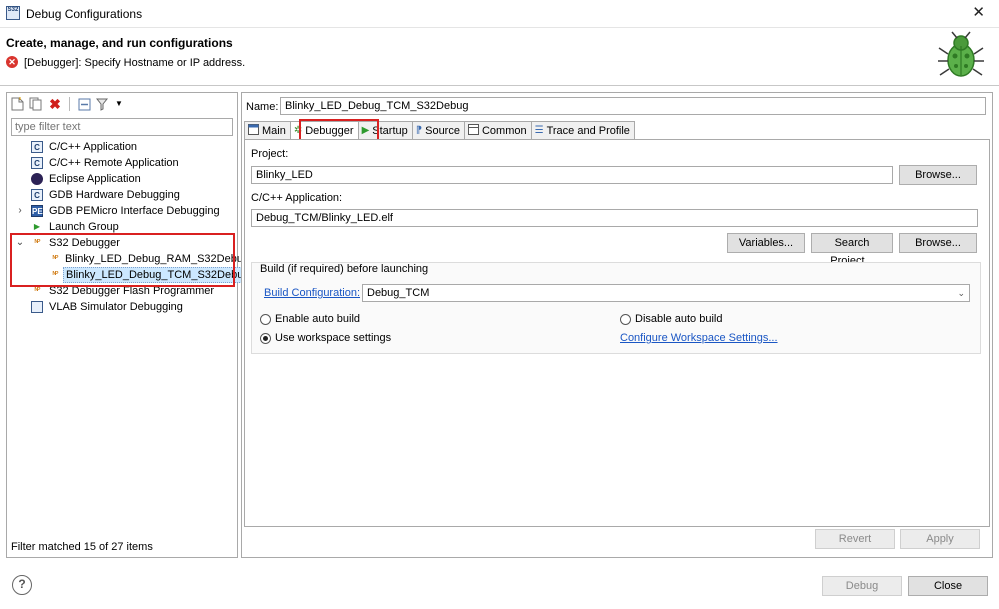 Image resolution: width=999 pixels, height=609 pixels. Describe the element at coordinates (119, 43) in the screenshot. I see `dialog-heading: Create, manage, and run configurations` at that location.